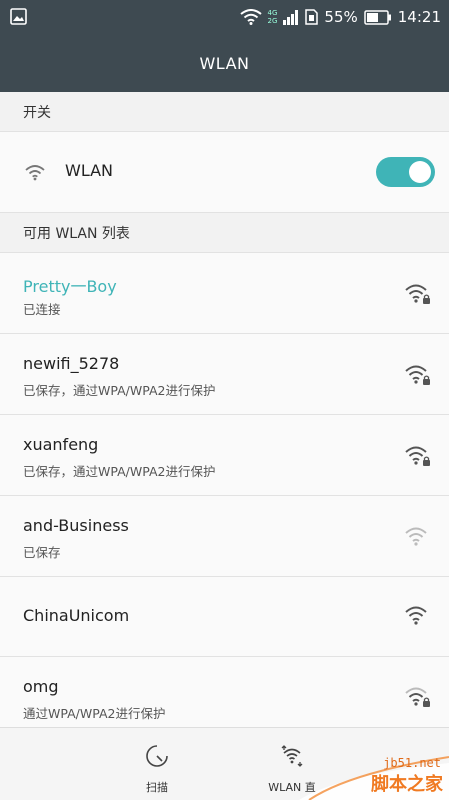  What do you see at coordinates (42, 309) in the screenshot?
I see `network-status: 已连接` at bounding box center [42, 309].